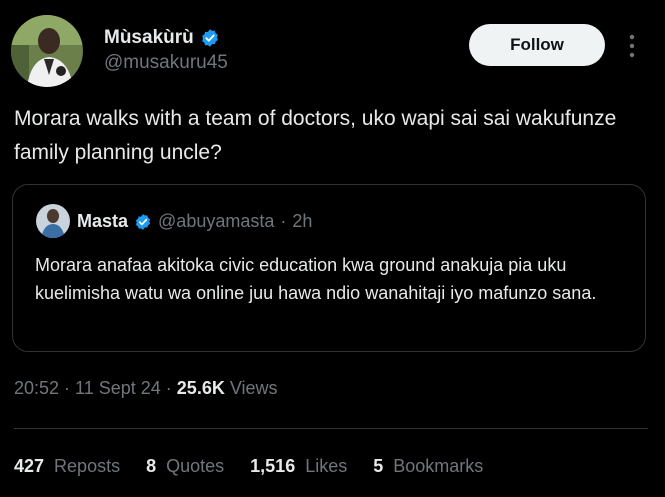 The width and height of the screenshot is (665, 497). Describe the element at coordinates (166, 63) in the screenshot. I see `author-handle: @musakuru45` at that location.